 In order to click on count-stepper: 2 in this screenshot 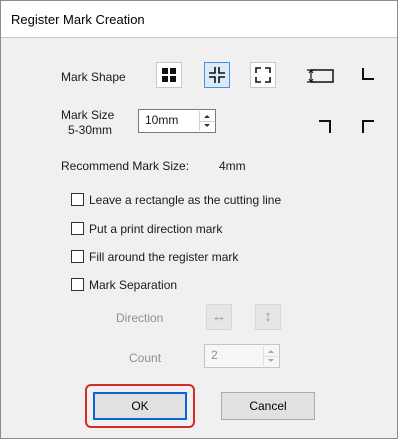, I will do `click(242, 356)`.